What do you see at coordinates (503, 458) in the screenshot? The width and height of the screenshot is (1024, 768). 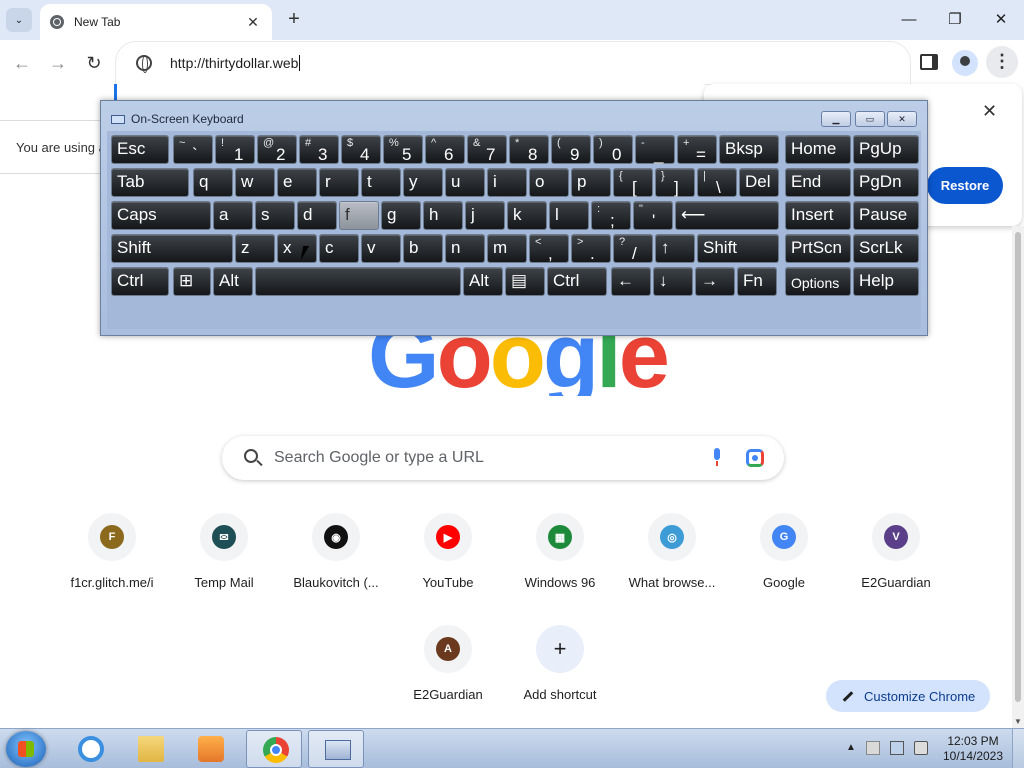 I see `search-box: Search Google or type a URL` at bounding box center [503, 458].